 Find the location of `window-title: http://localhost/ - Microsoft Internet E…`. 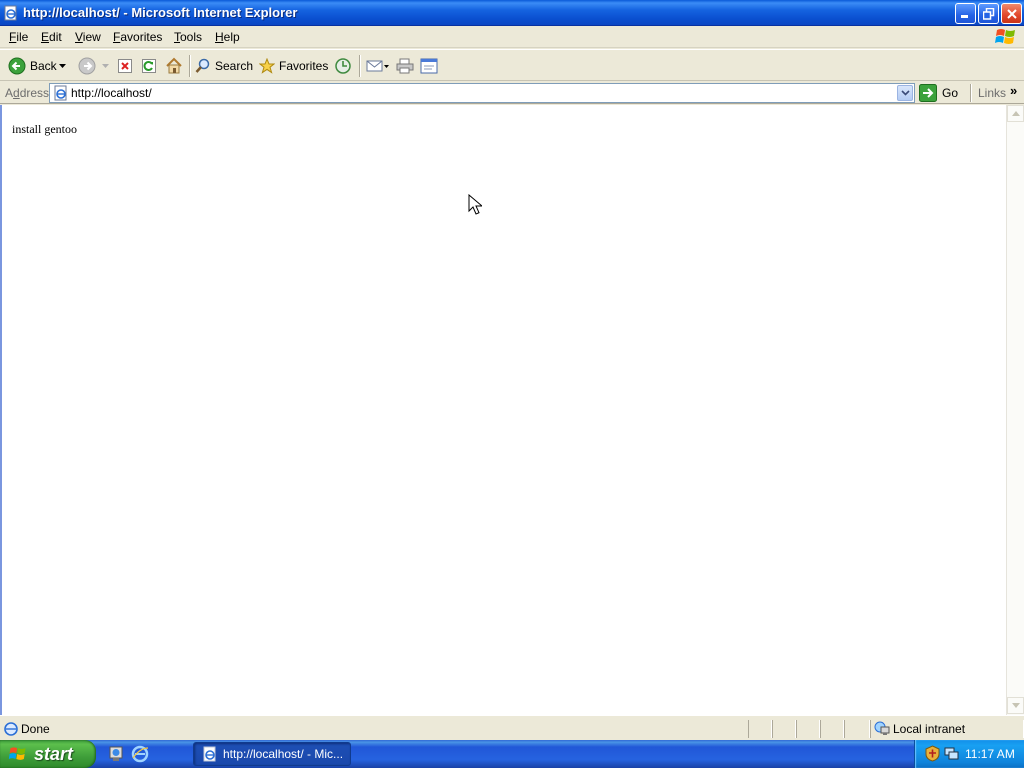

window-title: http://localhost/ - Microsoft Internet E… is located at coordinates (160, 12).